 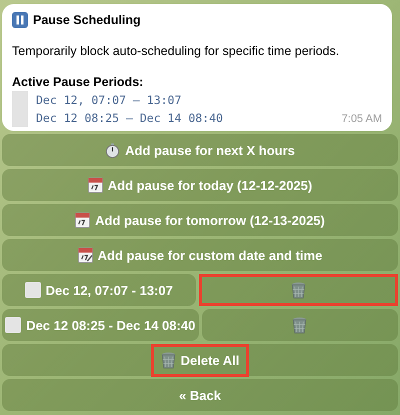 I want to click on keyboard-button: Add pause for custom date and time, so click(x=200, y=255).